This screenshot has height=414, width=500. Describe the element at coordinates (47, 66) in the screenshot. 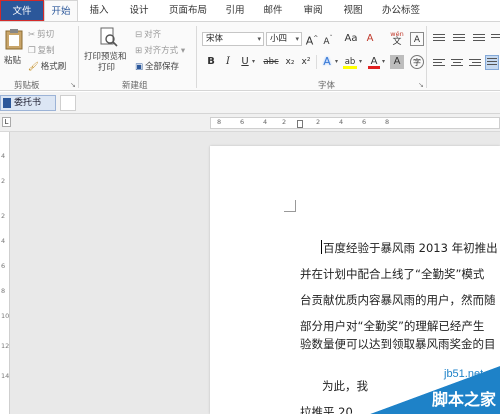

I see `format-painter-button: 🖌 格式刷` at that location.